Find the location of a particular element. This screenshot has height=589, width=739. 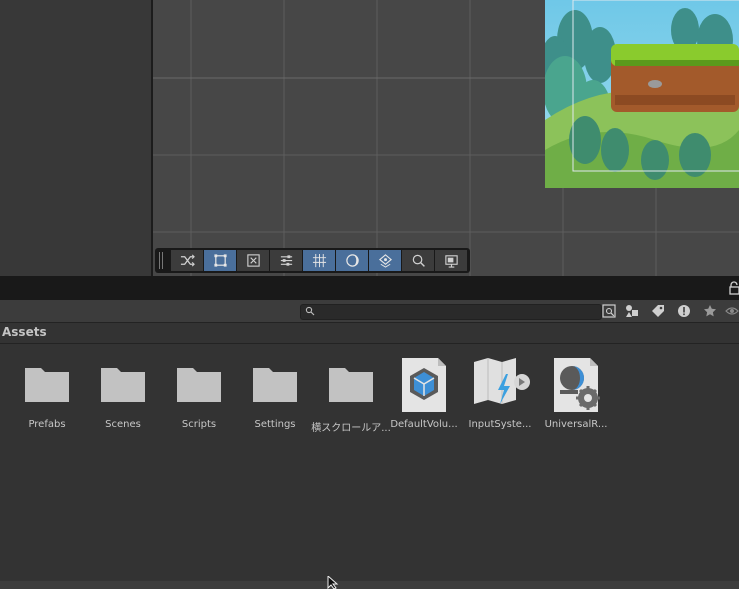

search-type-icon is located at coordinates (609, 311).